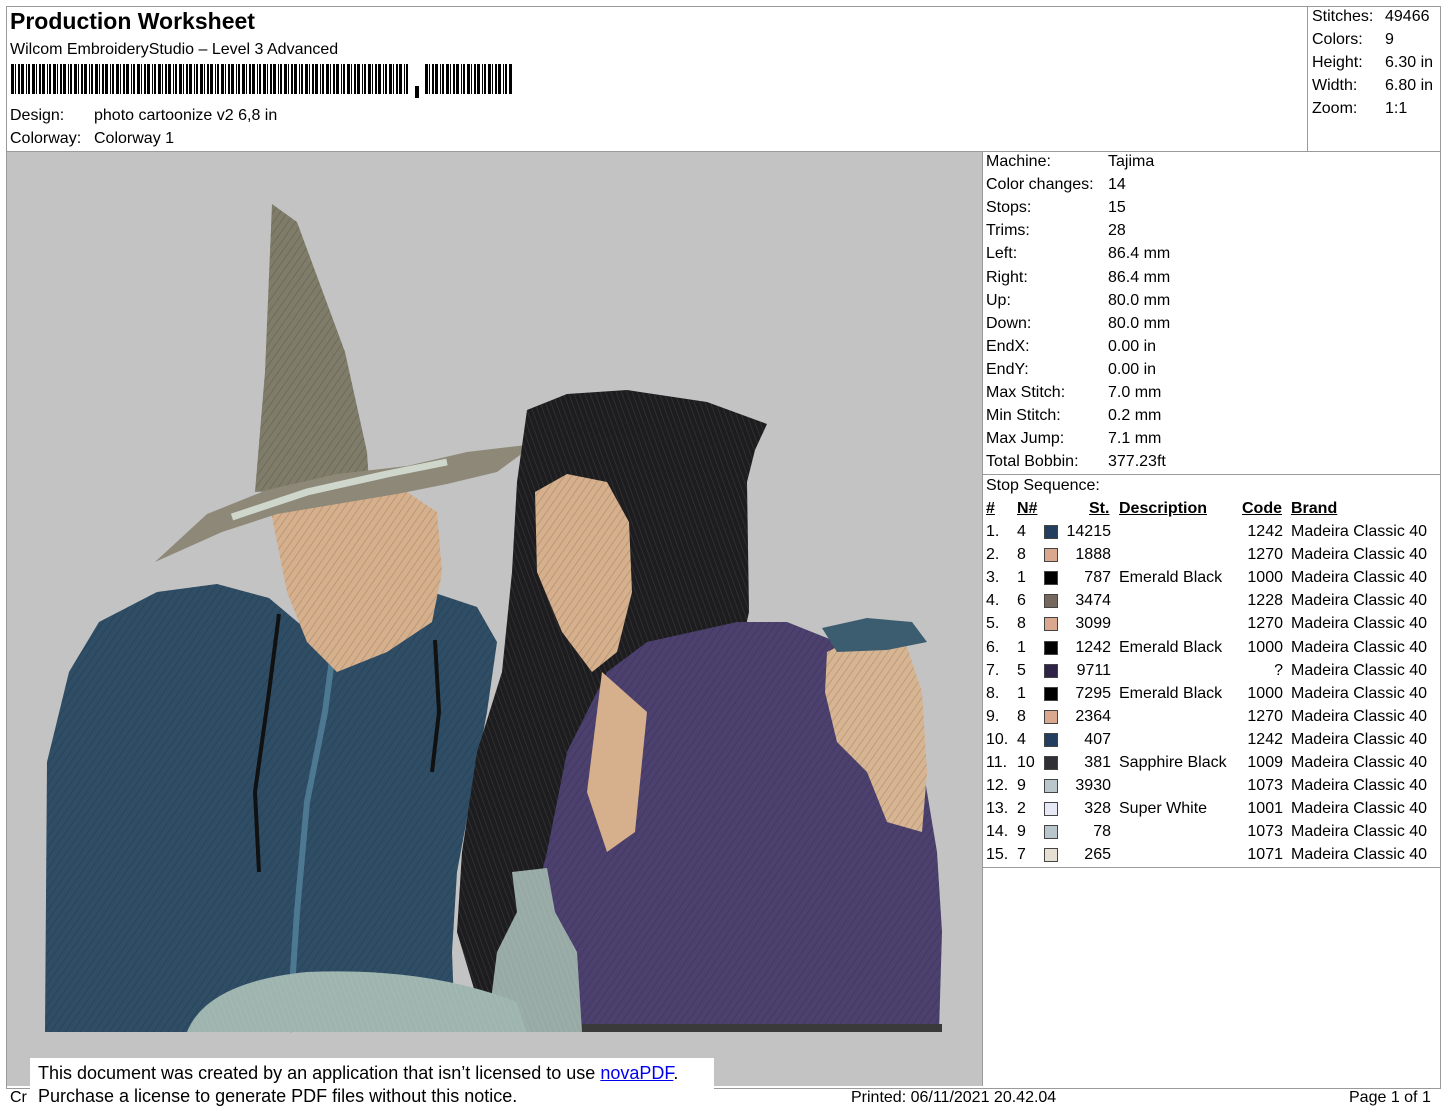 This screenshot has height=1117, width=1445. What do you see at coordinates (1071, 370) in the screenshot?
I see `machine-info-row: EndY: 0.00 in` at bounding box center [1071, 370].